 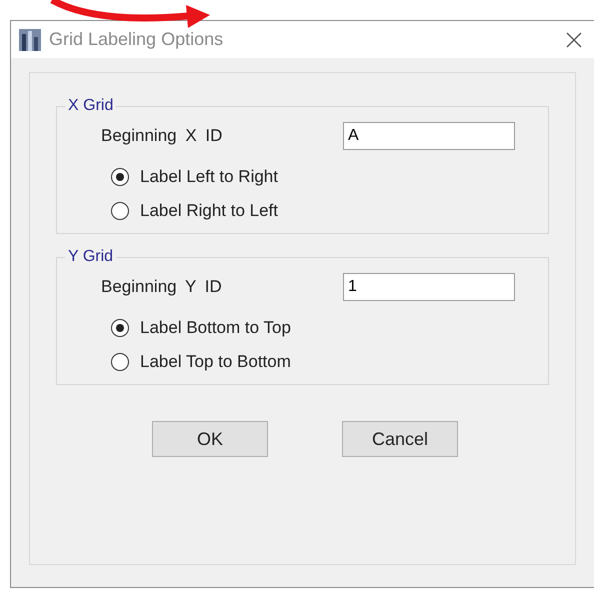 I want to click on dialog-button: Cancel, so click(x=400, y=439).